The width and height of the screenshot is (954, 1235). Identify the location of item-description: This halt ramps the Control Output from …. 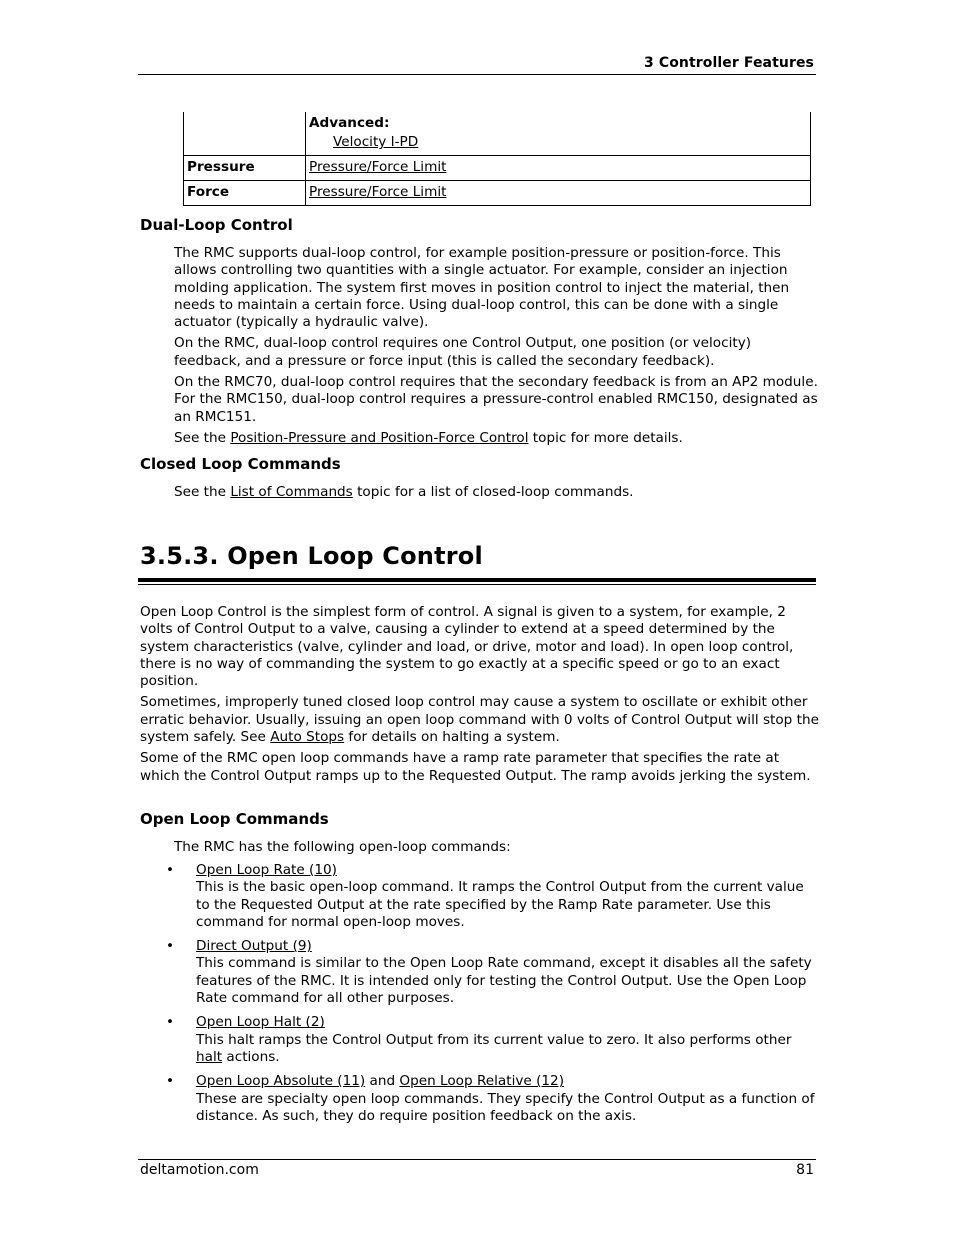
(493, 1048).